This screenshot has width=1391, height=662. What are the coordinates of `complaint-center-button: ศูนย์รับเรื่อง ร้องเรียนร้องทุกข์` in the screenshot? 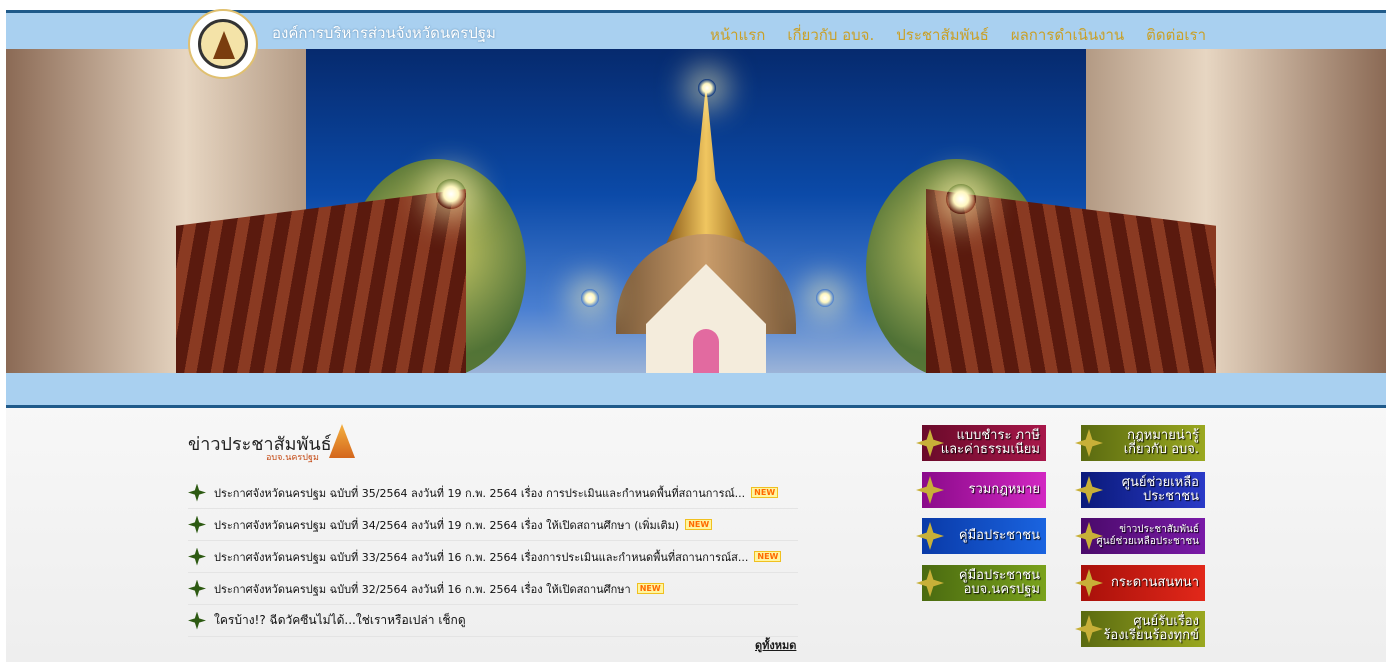 It's located at (1140, 629).